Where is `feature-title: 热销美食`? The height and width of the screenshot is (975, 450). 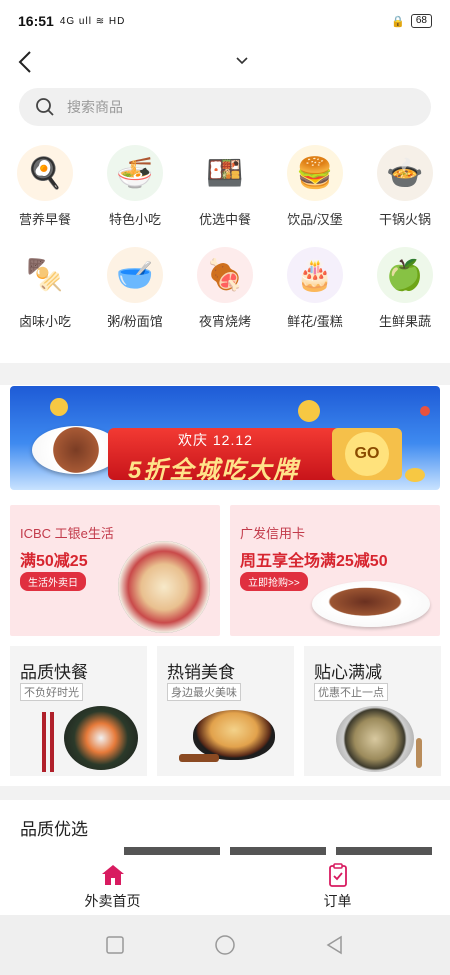 feature-title: 热销美食 is located at coordinates (201, 672).